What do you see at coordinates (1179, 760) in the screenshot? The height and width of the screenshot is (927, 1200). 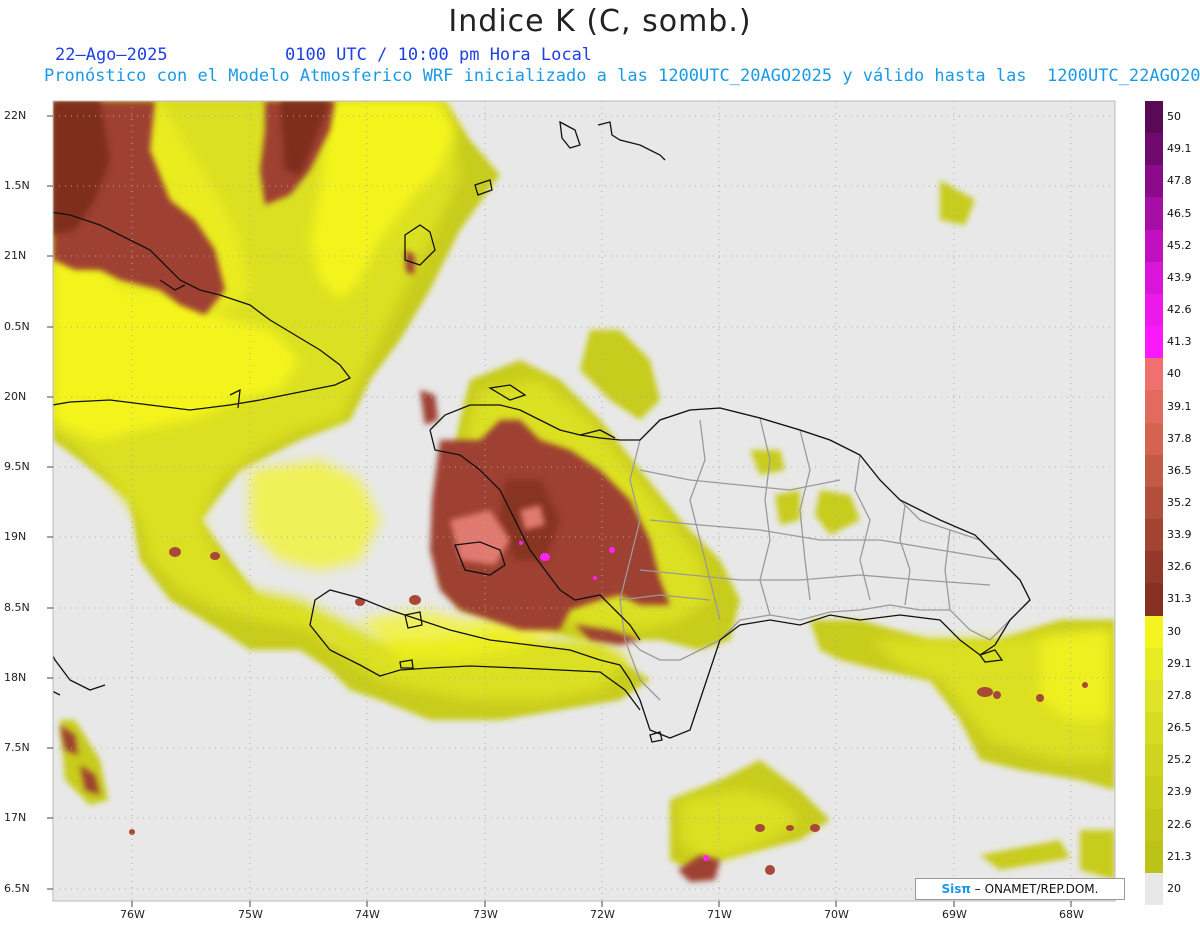 I see `colorbar-label: 25.2` at bounding box center [1179, 760].